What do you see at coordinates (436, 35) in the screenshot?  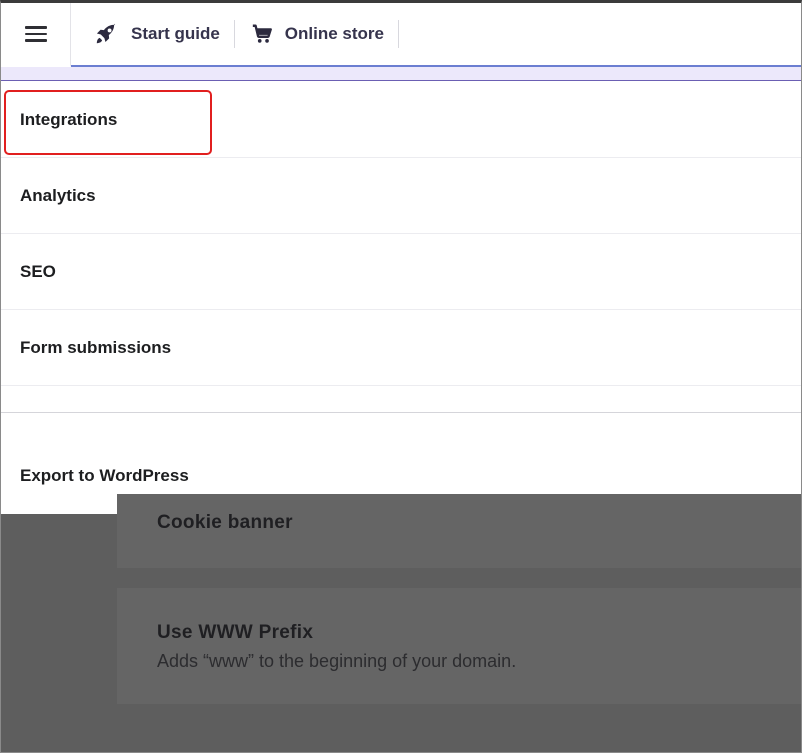 I see `header-tabs: Start guide Online store` at bounding box center [436, 35].